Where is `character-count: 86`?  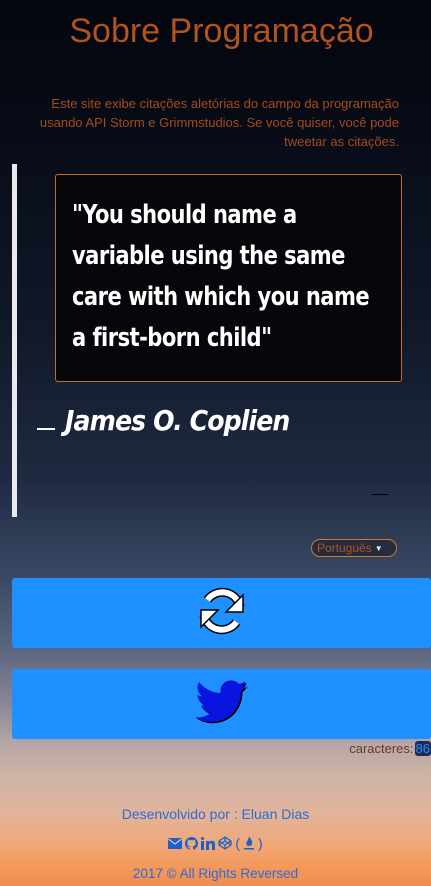
character-count: 86 is located at coordinates (422, 748).